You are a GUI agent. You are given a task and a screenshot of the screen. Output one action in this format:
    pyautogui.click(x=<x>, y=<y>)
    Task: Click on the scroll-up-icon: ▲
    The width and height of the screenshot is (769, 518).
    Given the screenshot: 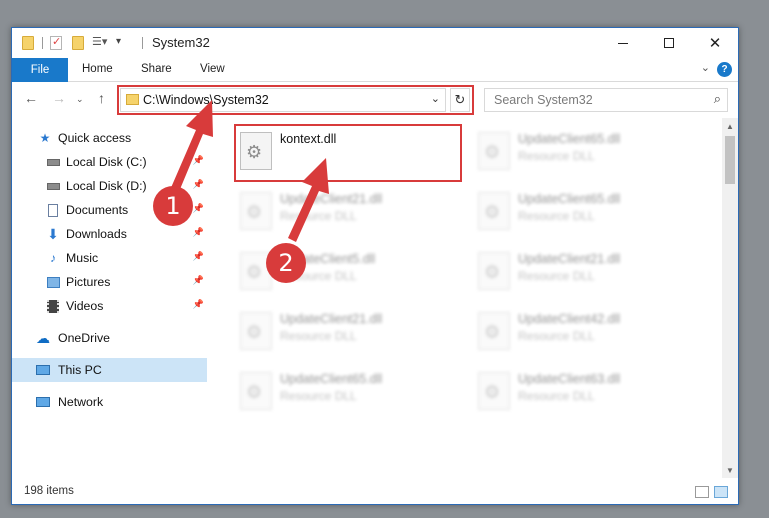 What is the action you would take?
    pyautogui.click(x=730, y=126)
    